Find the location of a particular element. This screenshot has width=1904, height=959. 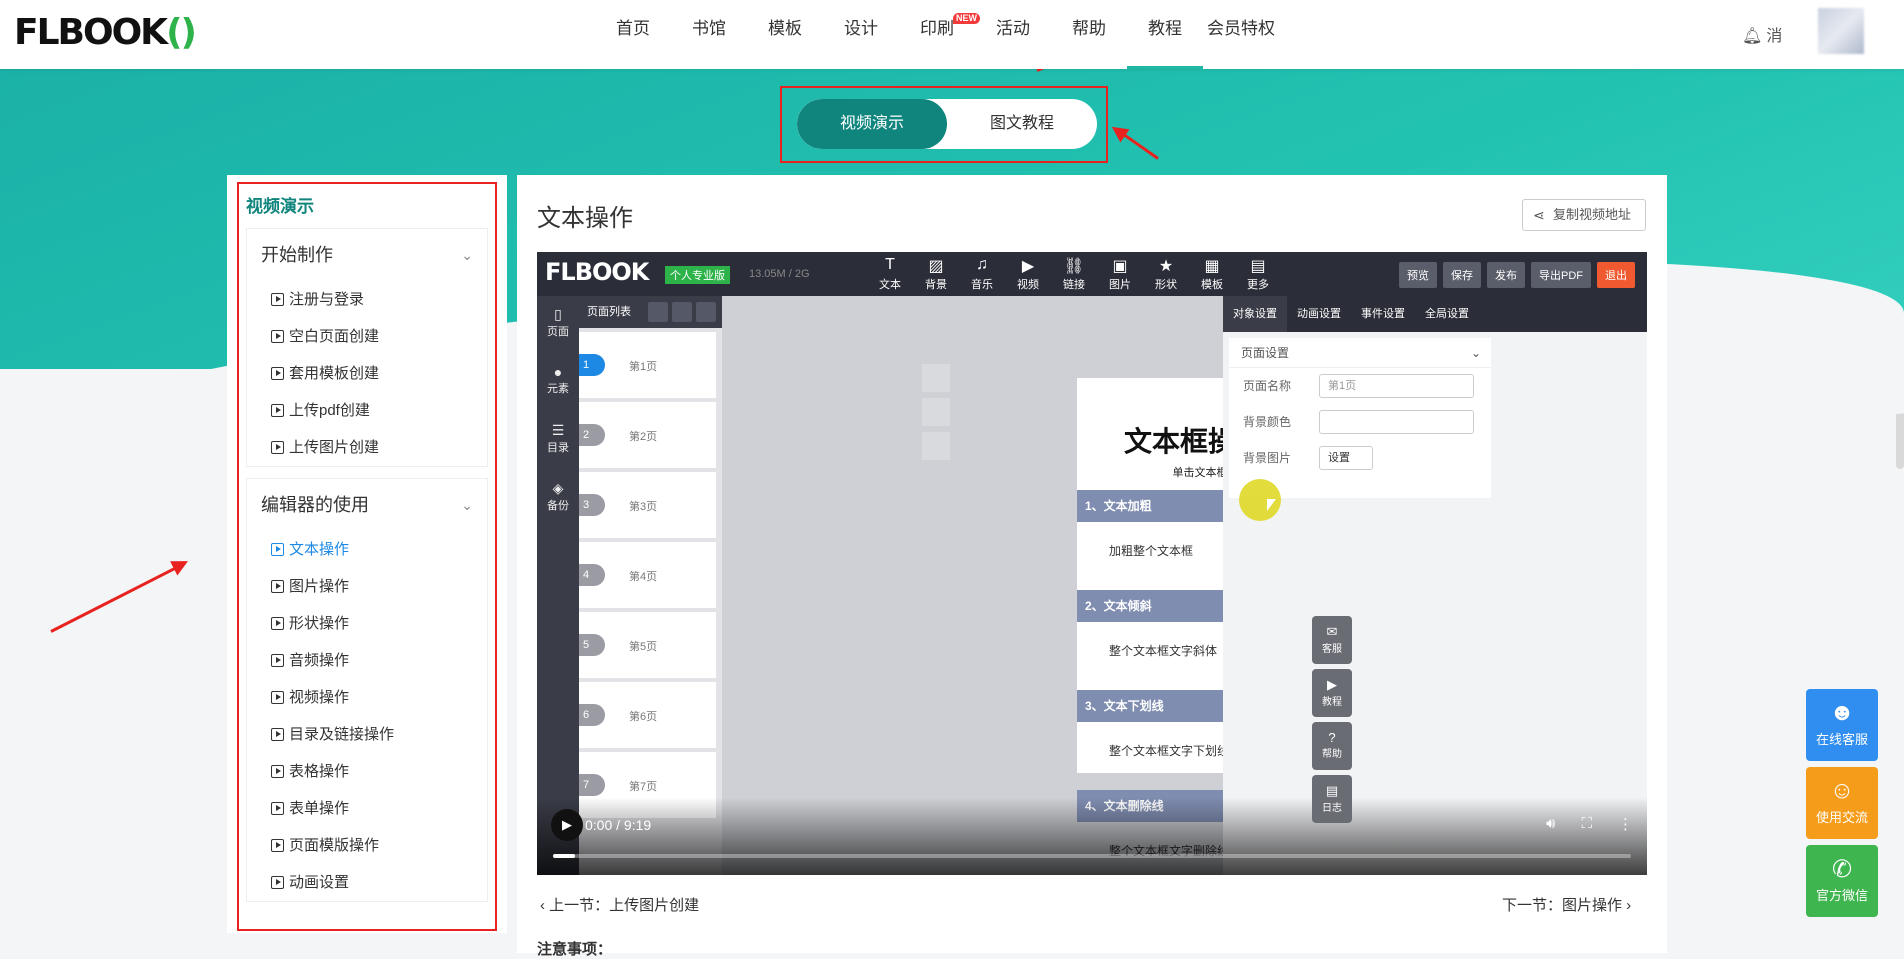

tool-label: 模板 is located at coordinates (1212, 285).